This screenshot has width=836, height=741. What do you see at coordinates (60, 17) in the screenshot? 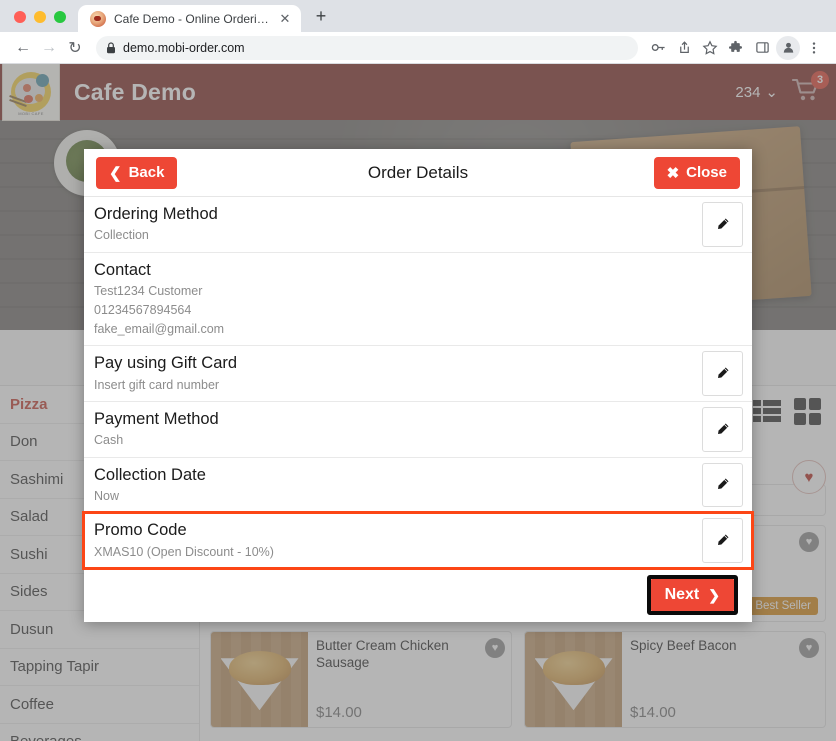
I see `window-maximize-button` at bounding box center [60, 17].